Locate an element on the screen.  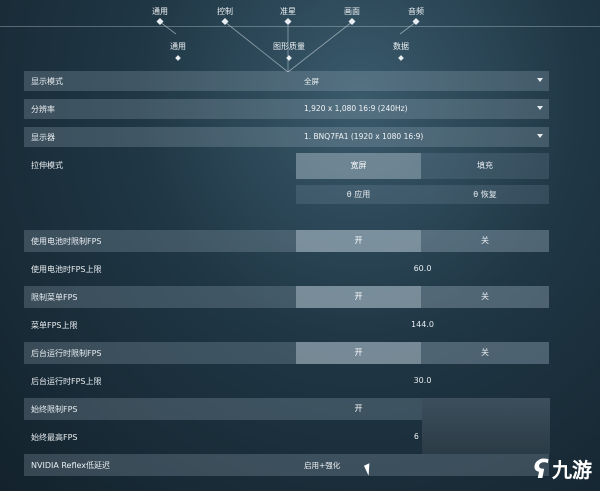
subtab-graphics-quality: 图形质量 is located at coordinates (289, 46).